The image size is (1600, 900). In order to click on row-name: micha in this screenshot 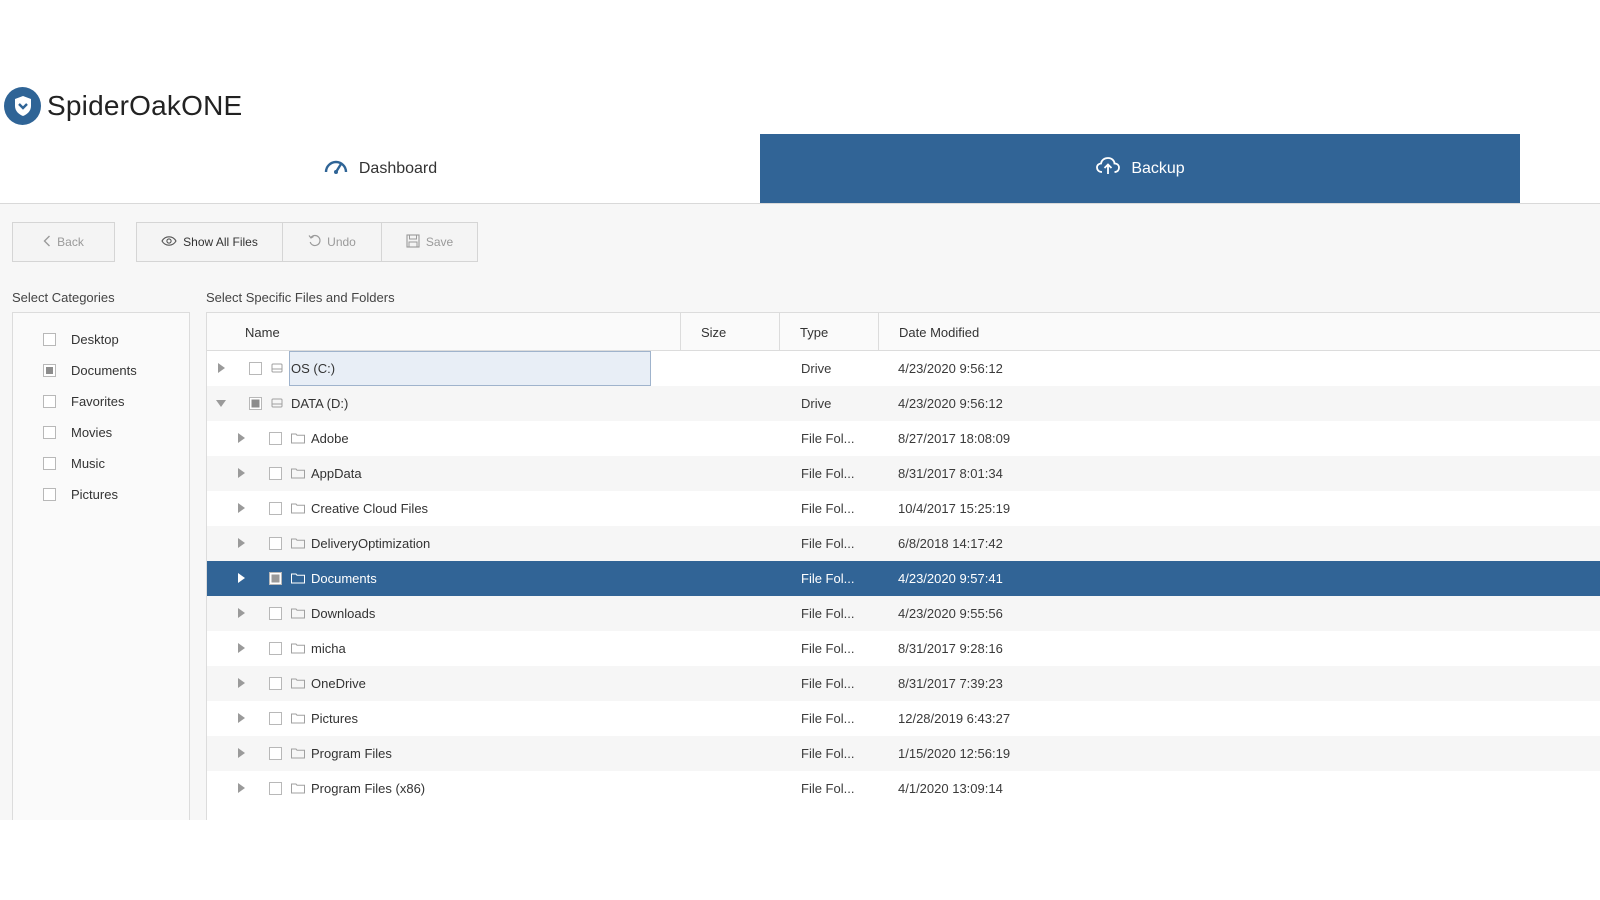, I will do `click(328, 648)`.